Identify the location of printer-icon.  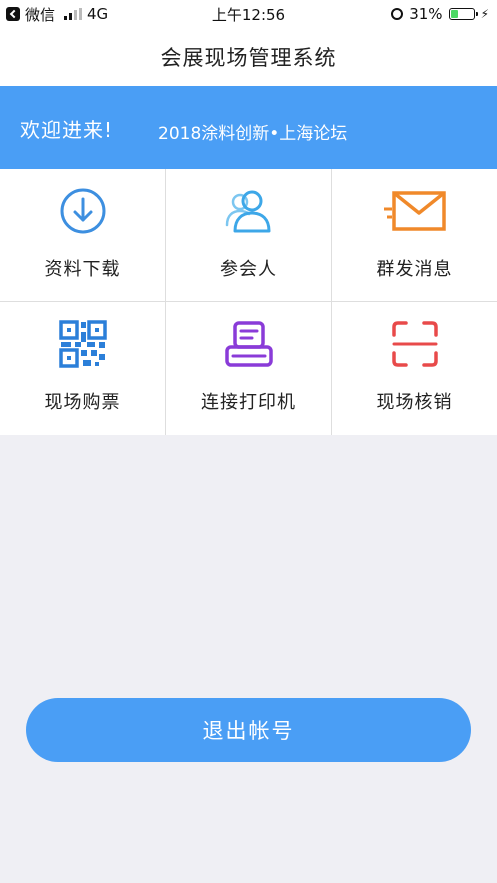
(248, 344).